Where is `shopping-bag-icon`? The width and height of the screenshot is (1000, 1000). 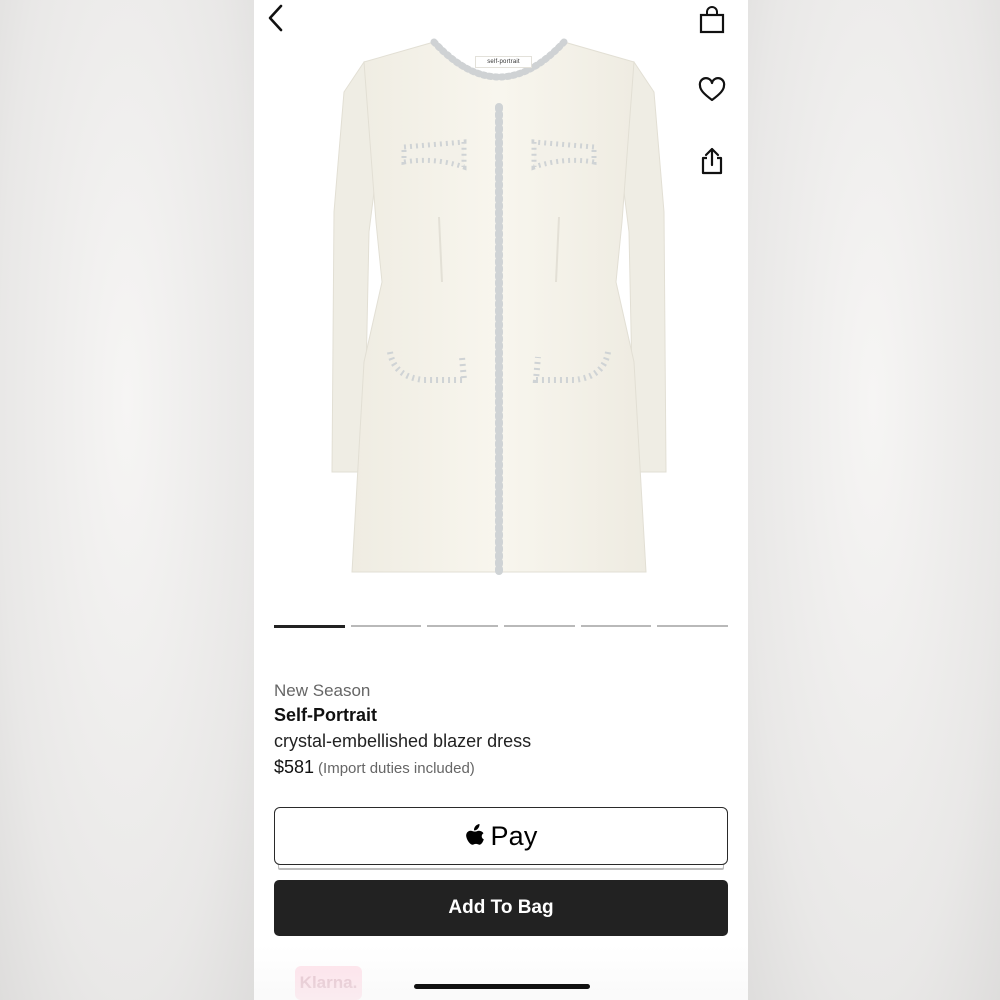
shopping-bag-icon is located at coordinates (712, 20).